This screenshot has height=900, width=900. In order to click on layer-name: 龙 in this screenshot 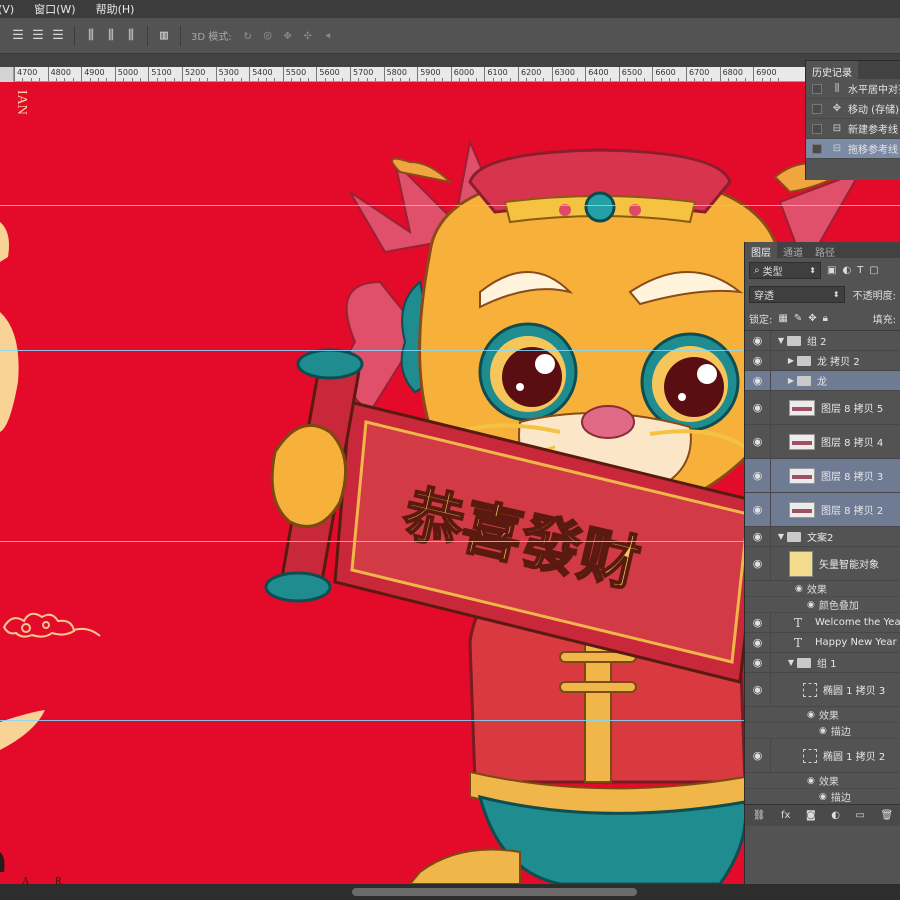, I will do `click(822, 382)`.